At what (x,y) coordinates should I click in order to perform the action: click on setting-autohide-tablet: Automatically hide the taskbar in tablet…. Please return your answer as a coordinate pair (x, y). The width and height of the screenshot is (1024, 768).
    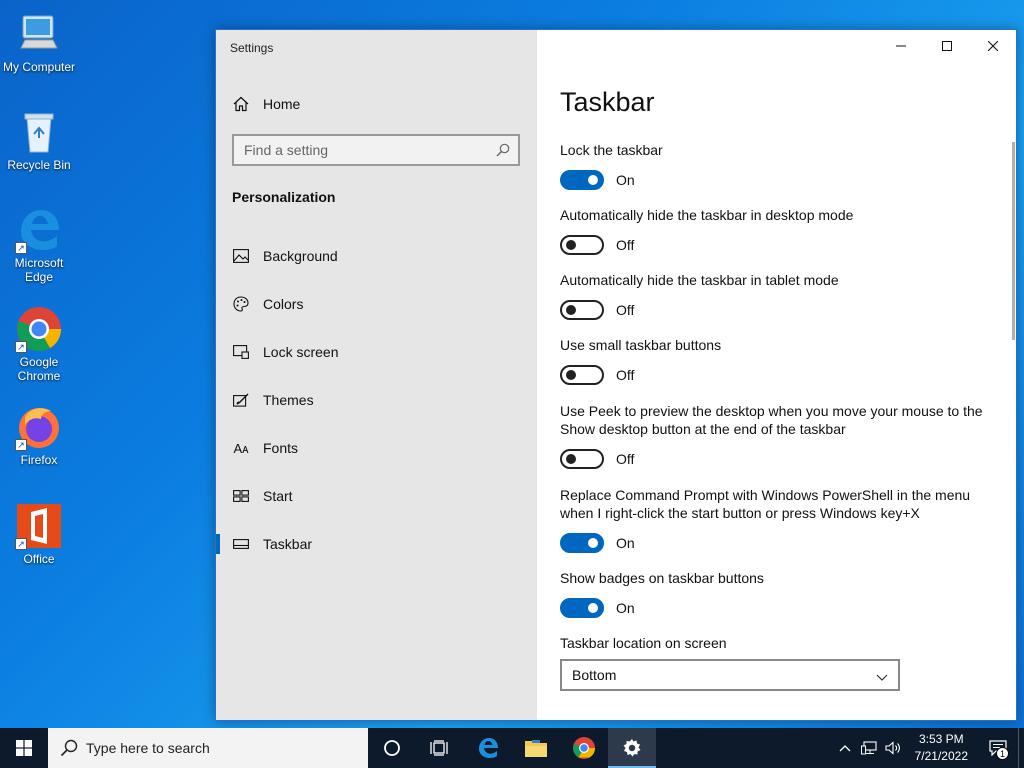
    Looking at the image, I should click on (780, 295).